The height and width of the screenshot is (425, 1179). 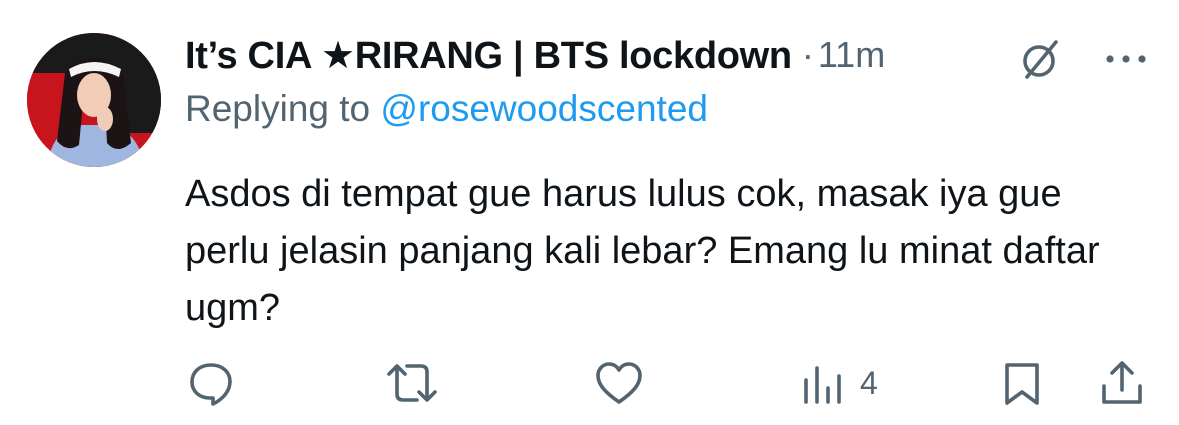 I want to click on reply-icon, so click(x=211, y=384).